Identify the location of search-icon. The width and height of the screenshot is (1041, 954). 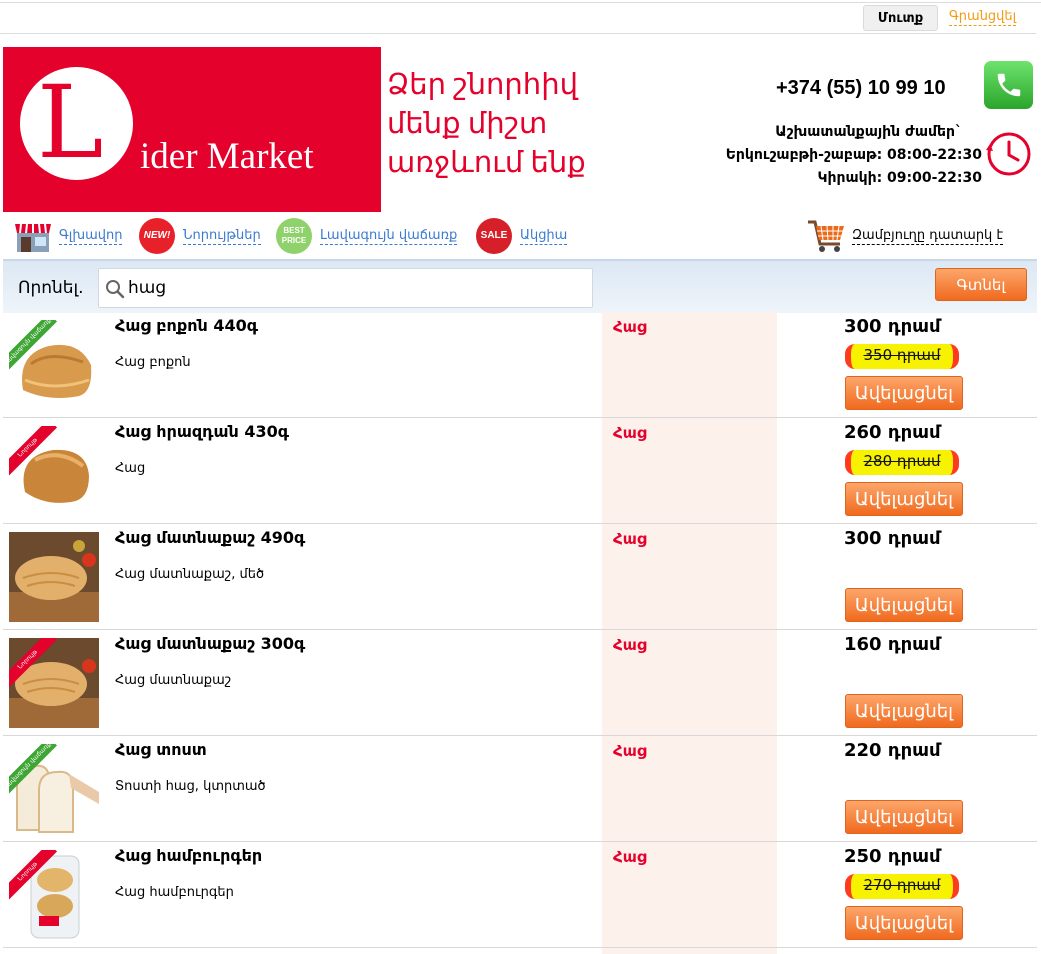
(115, 289).